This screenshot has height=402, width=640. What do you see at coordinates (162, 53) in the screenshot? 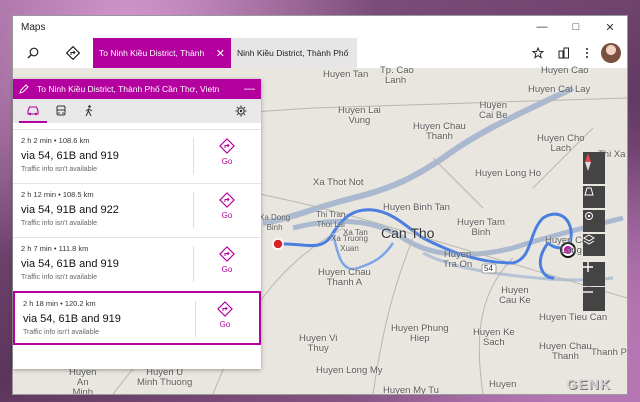
I see `tab-directions: To Ninh Kiều District, Thành ✕` at bounding box center [162, 53].